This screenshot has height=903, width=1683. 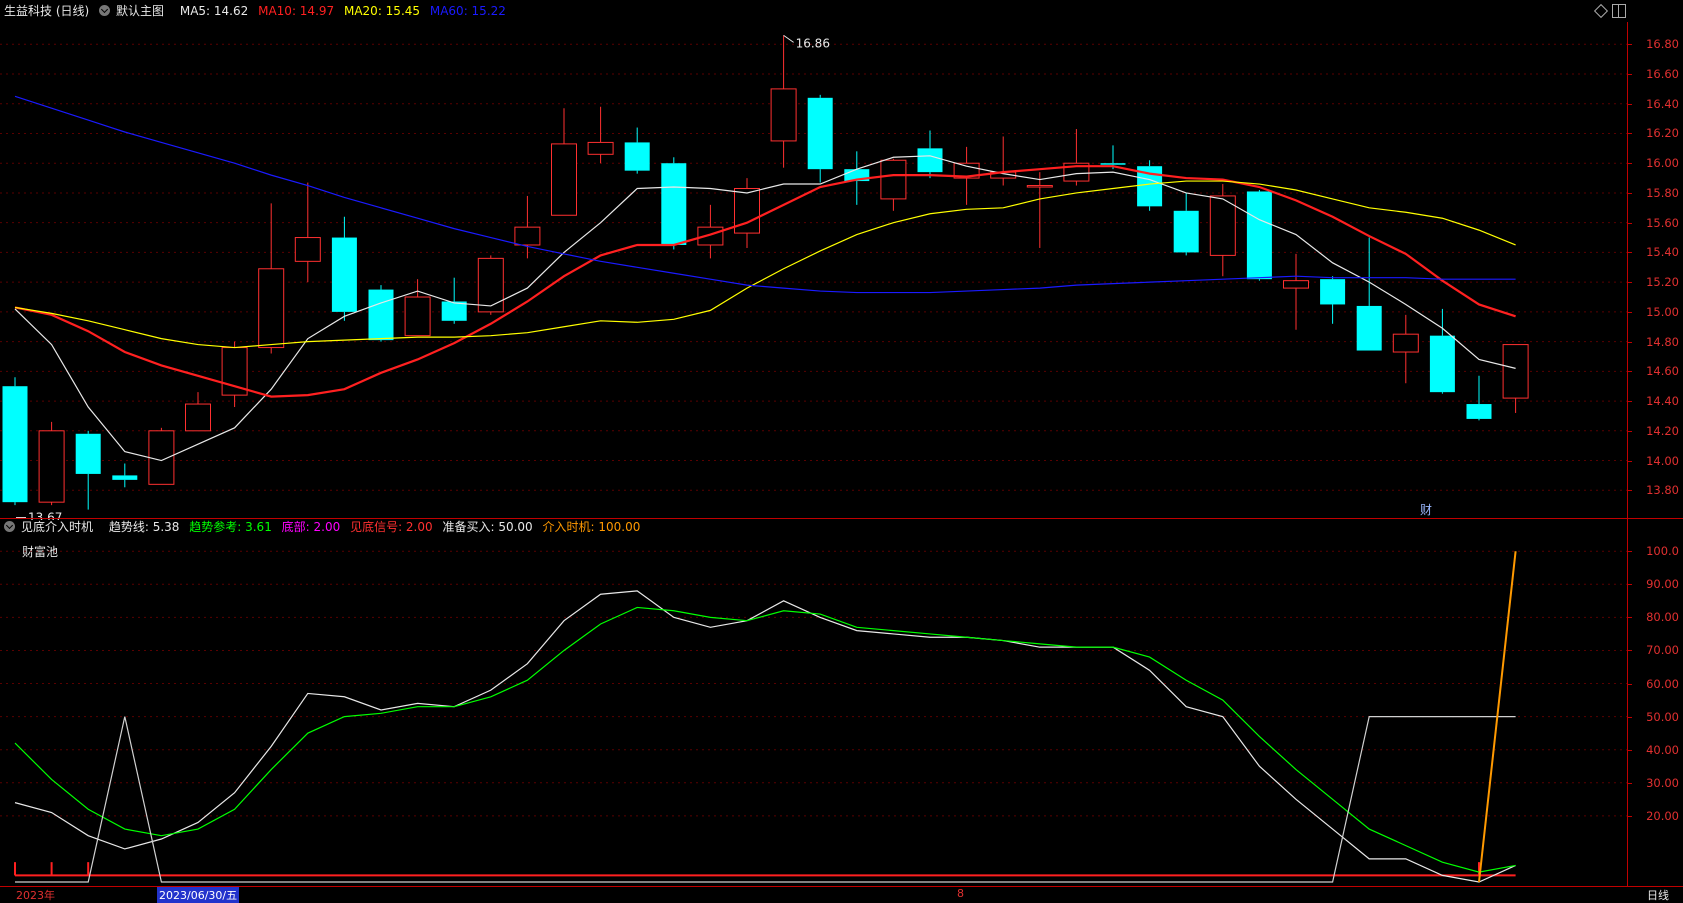 What do you see at coordinates (1662, 282) in the screenshot?
I see `price-tick-label: 15.20` at bounding box center [1662, 282].